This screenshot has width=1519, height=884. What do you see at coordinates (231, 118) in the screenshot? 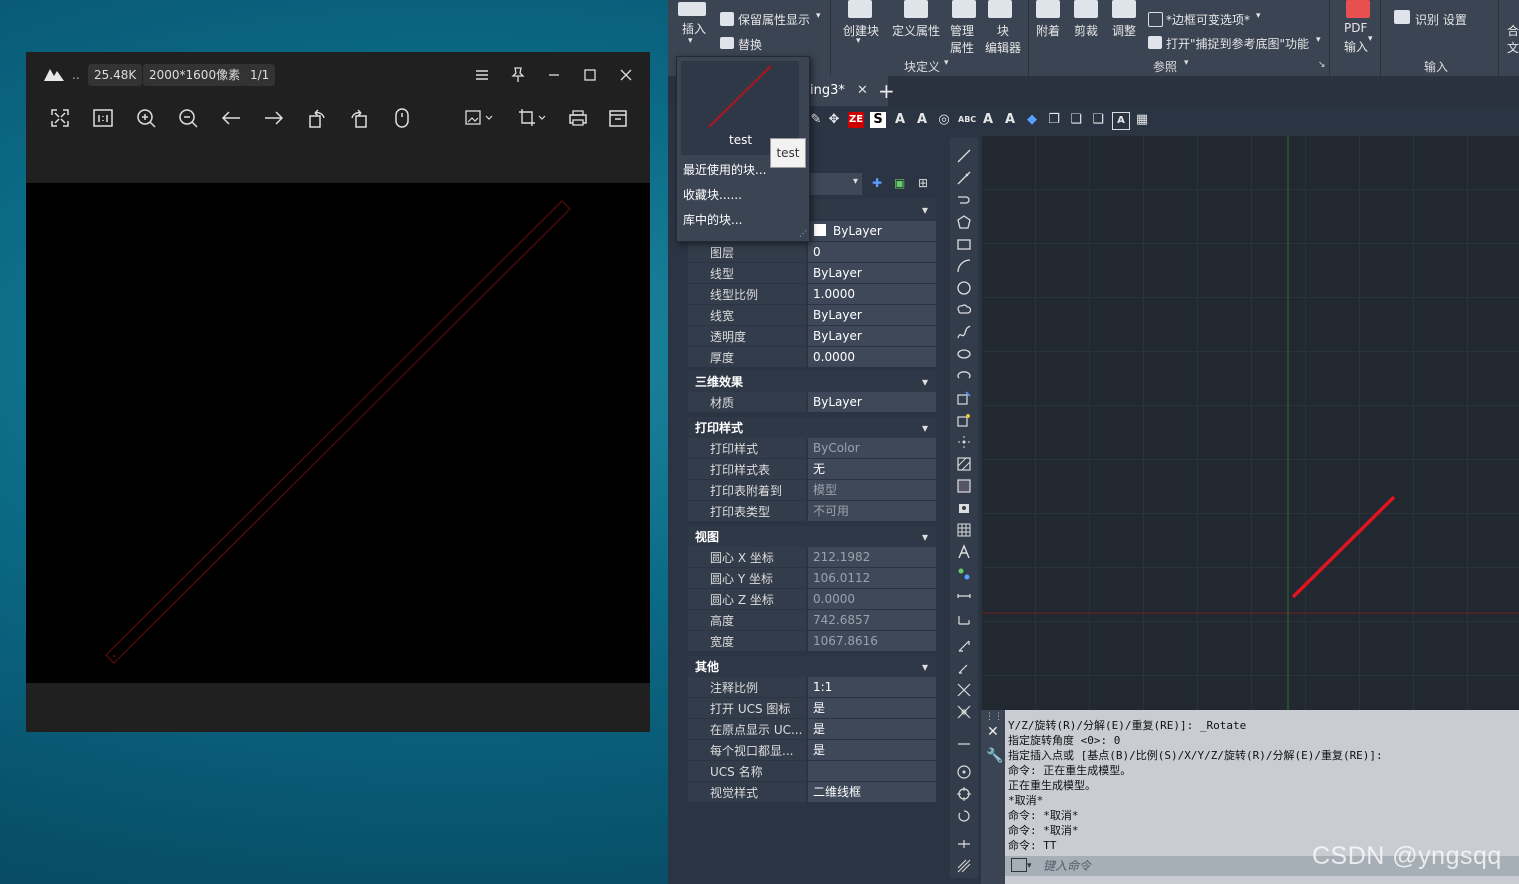
I see `prev-icon` at bounding box center [231, 118].